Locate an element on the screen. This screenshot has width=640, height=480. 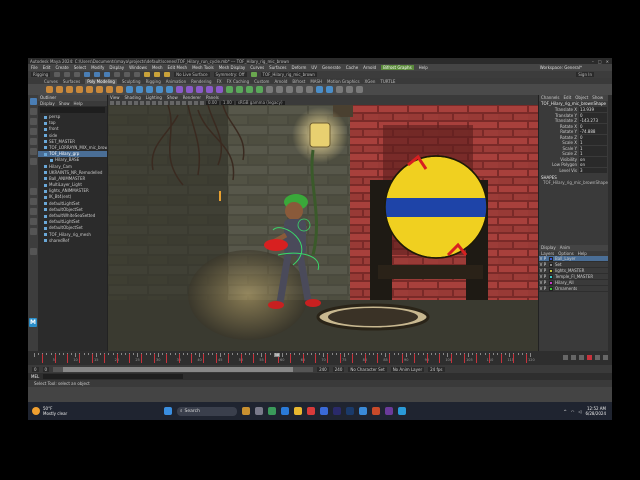
word-icon is located at coordinates (363, 411).